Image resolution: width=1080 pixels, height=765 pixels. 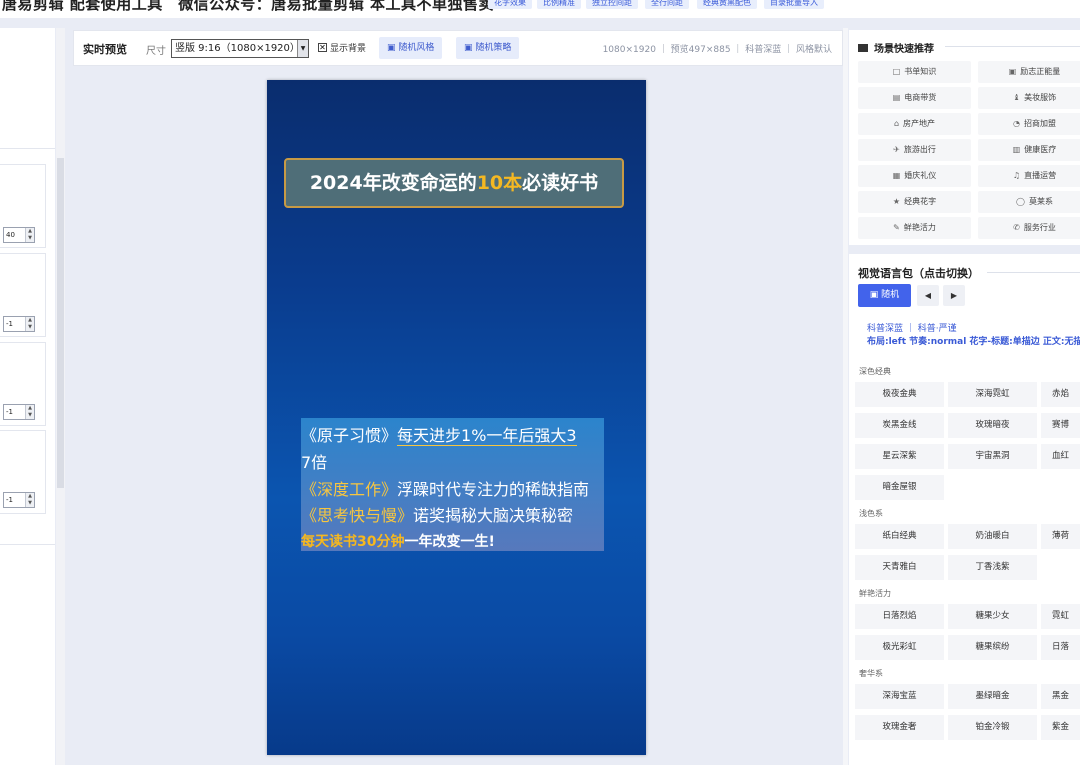 I want to click on pack-meta-name: 科普深蓝 ｜ 科普·严谨, so click(x=912, y=329).